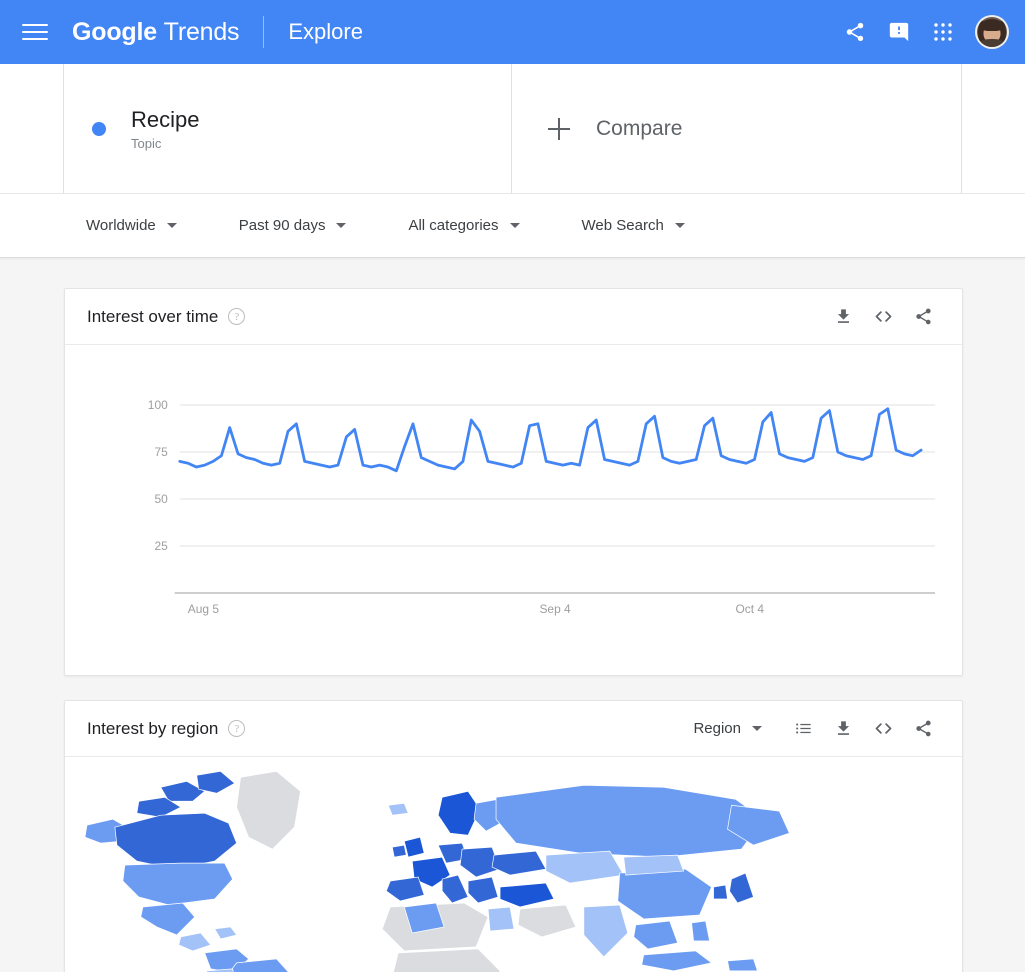 The height and width of the screenshot is (972, 1025). I want to click on plus-icon, so click(559, 128).